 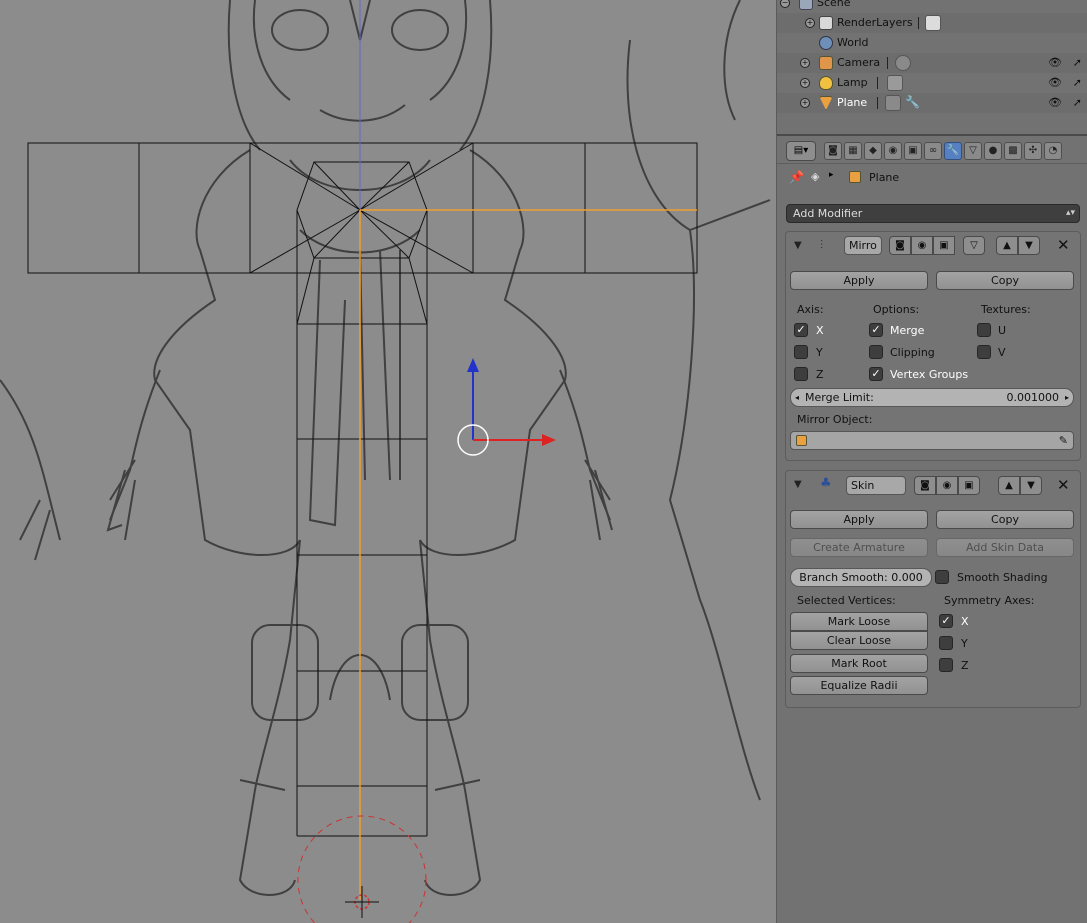 I want to click on textures-heading: Textures:, so click(x=1006, y=309).